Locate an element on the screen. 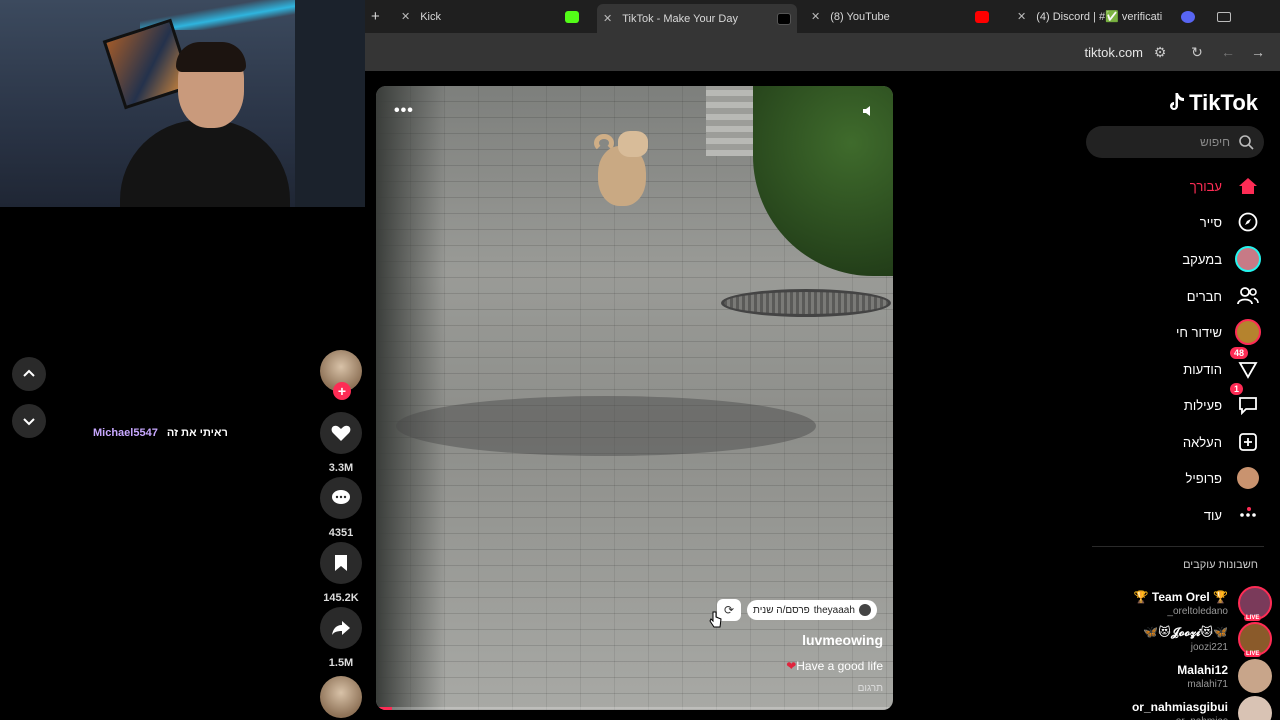 This screenshot has height=720, width=1280. search-box: חיפוש is located at coordinates (1175, 142).